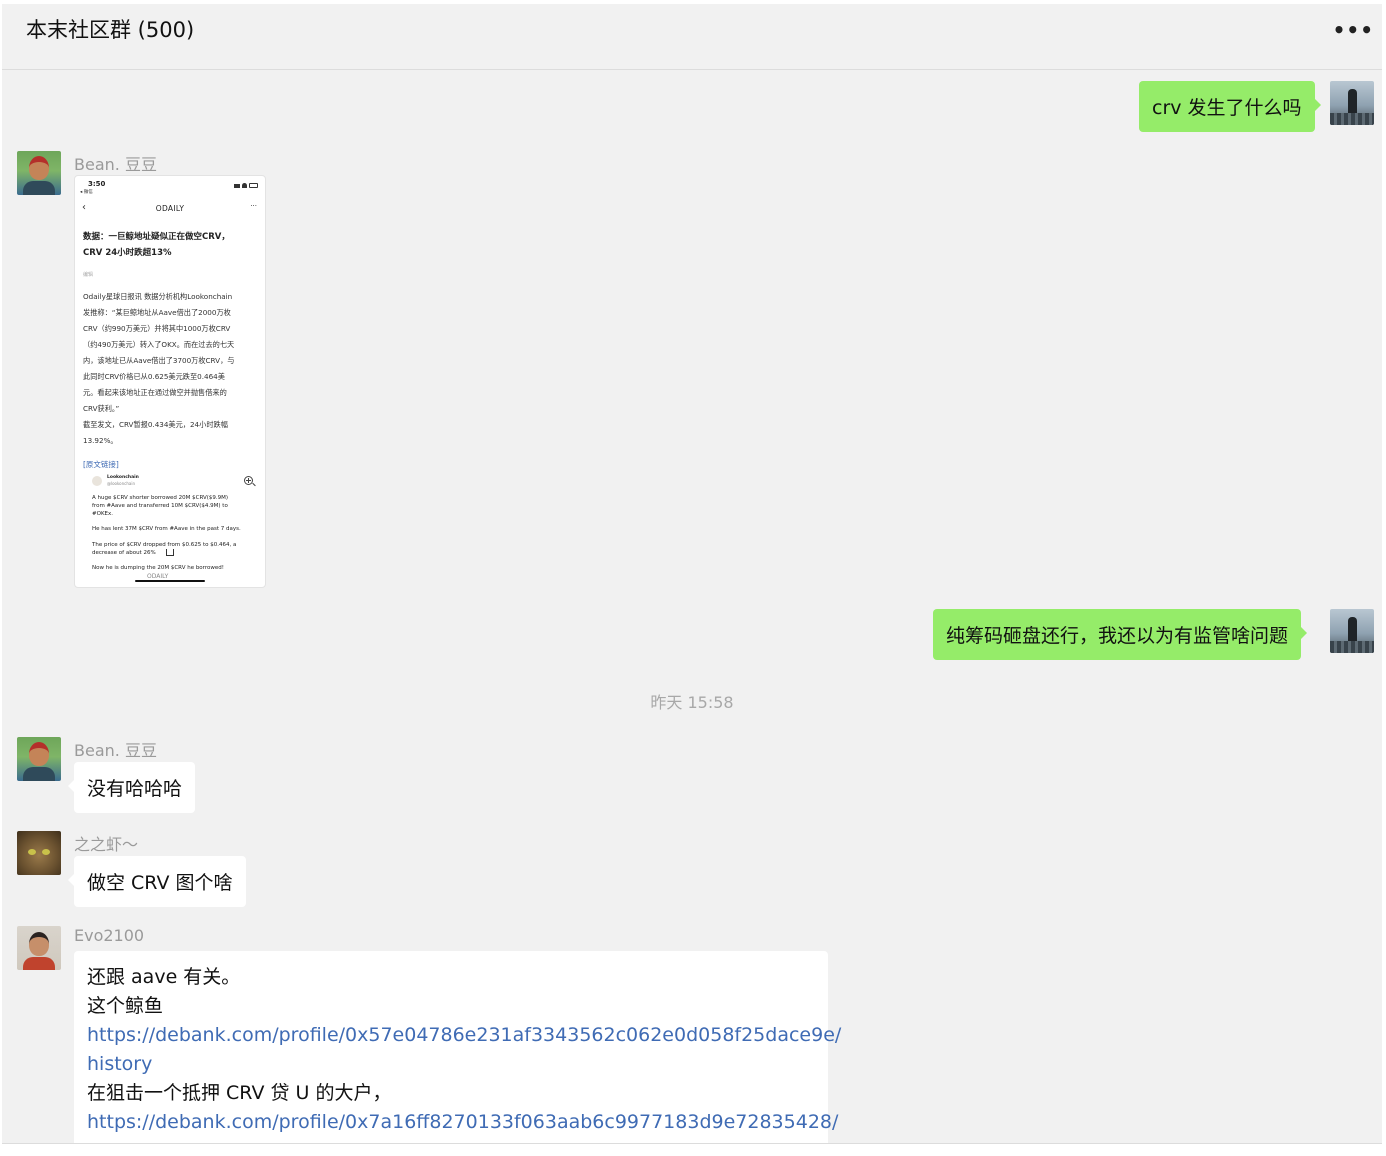 This screenshot has width=1386, height=1156. Describe the element at coordinates (170, 581) in the screenshot. I see `home-indicator` at that location.